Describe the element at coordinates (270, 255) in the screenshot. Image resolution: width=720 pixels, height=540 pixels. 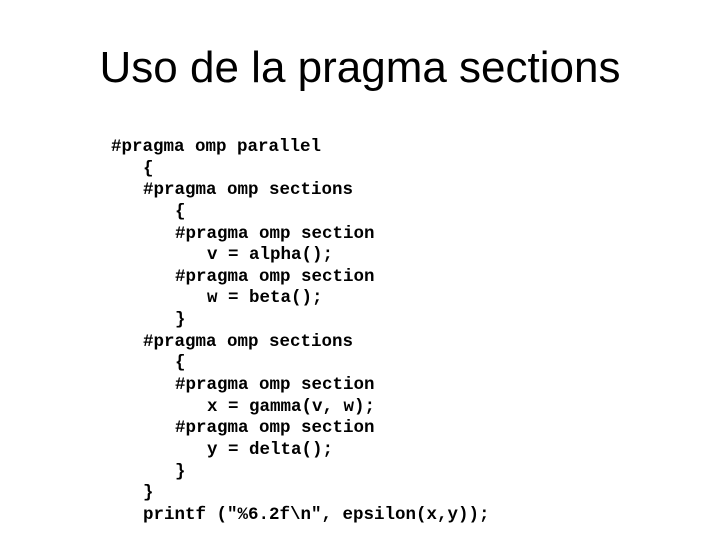
I see `code-line: v = alpha();` at that location.